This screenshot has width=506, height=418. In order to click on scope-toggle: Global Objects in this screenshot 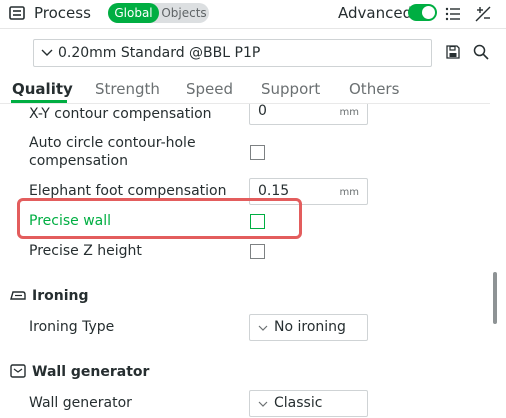, I will do `click(158, 13)`.